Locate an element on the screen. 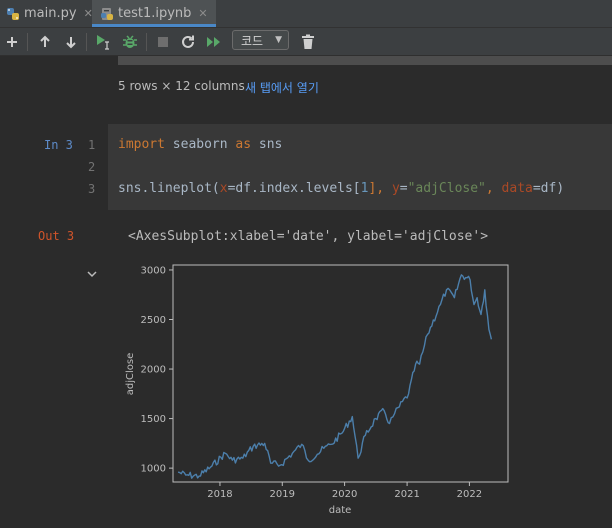 The height and width of the screenshot is (528, 612). move-cell-up-button is located at coordinates (45, 42).